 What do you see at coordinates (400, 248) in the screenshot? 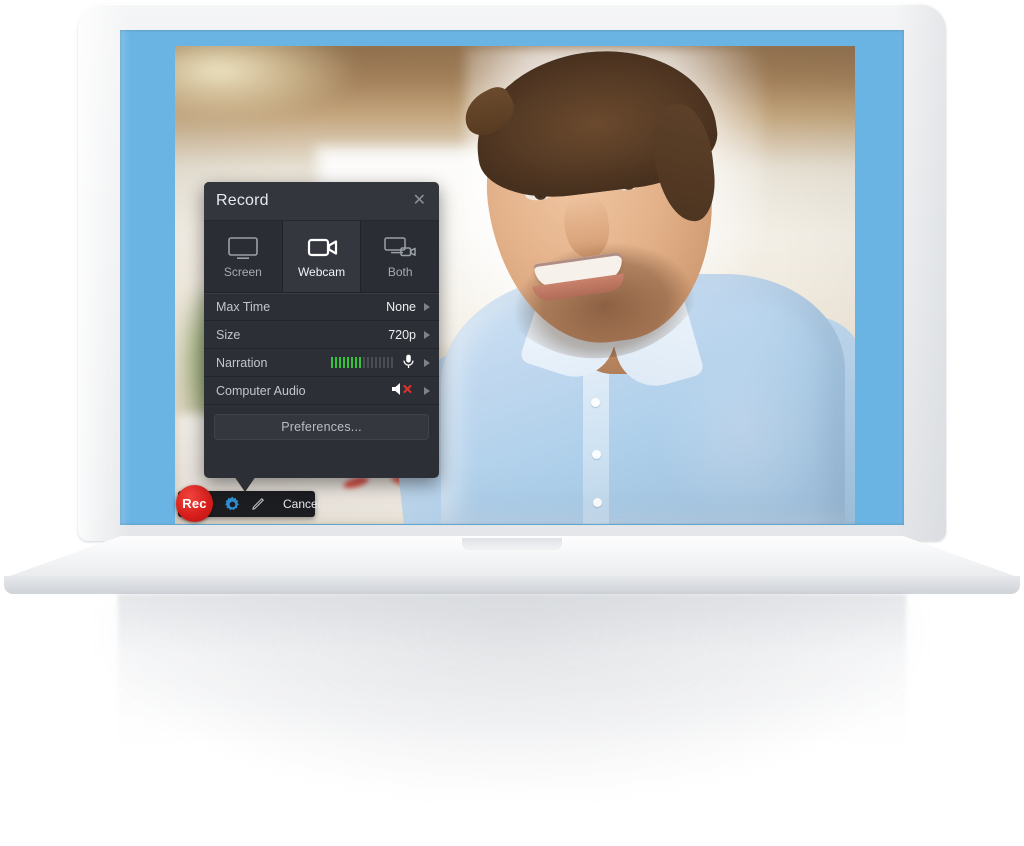
I see `monitor-plus-camera-icon` at bounding box center [400, 248].